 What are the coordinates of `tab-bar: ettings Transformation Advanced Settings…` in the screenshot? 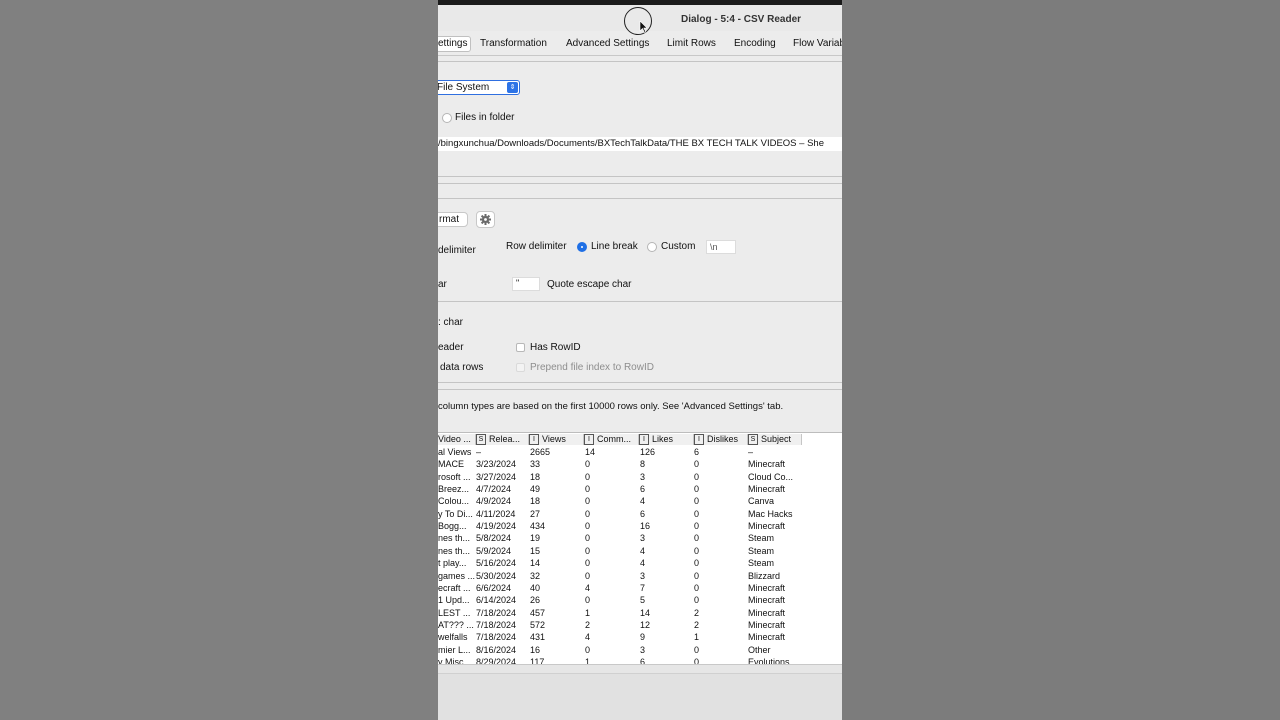 It's located at (640, 44).